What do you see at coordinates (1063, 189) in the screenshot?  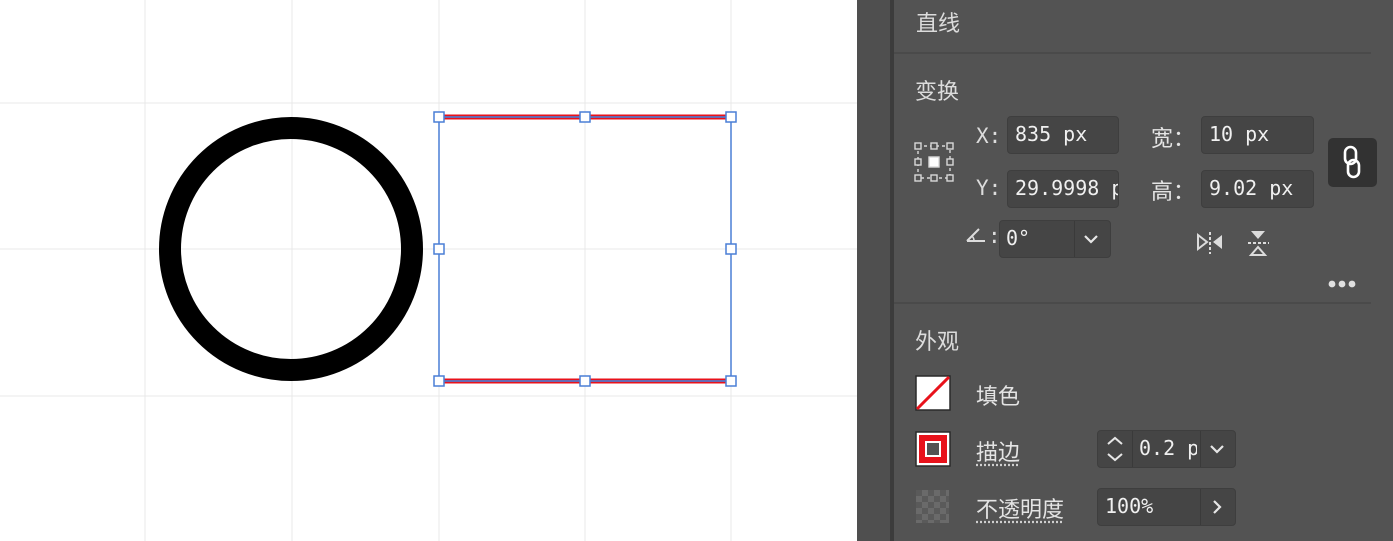 I see `y-position-input: 29.9998 px` at bounding box center [1063, 189].